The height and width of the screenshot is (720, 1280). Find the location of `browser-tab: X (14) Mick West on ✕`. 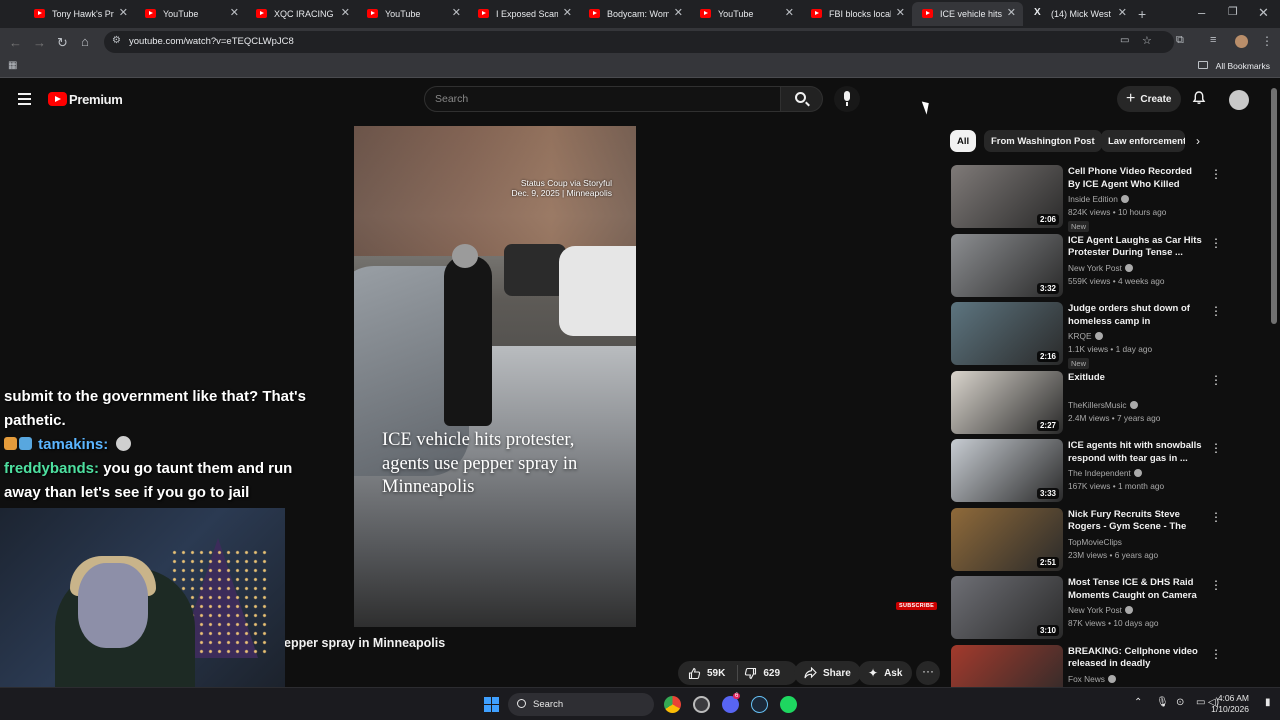

browser-tab: X (14) Mick West on ✕ is located at coordinates (1078, 14).